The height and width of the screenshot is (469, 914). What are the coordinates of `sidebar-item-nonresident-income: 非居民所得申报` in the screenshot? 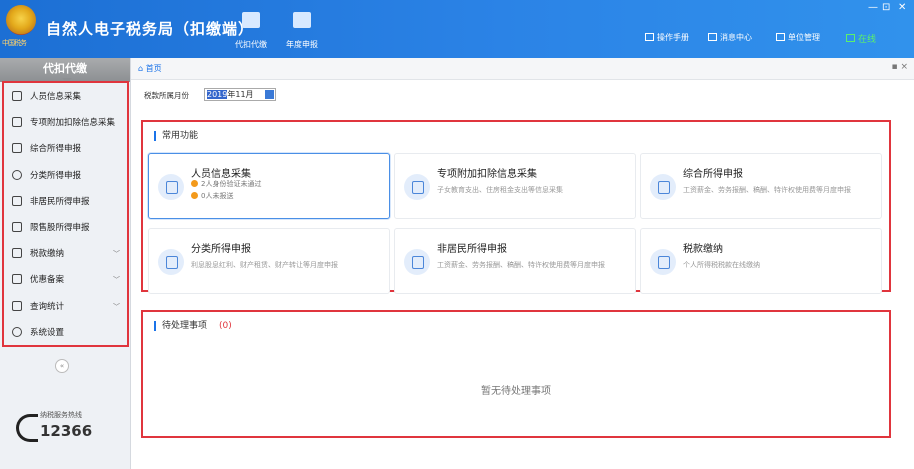 It's located at (65, 201).